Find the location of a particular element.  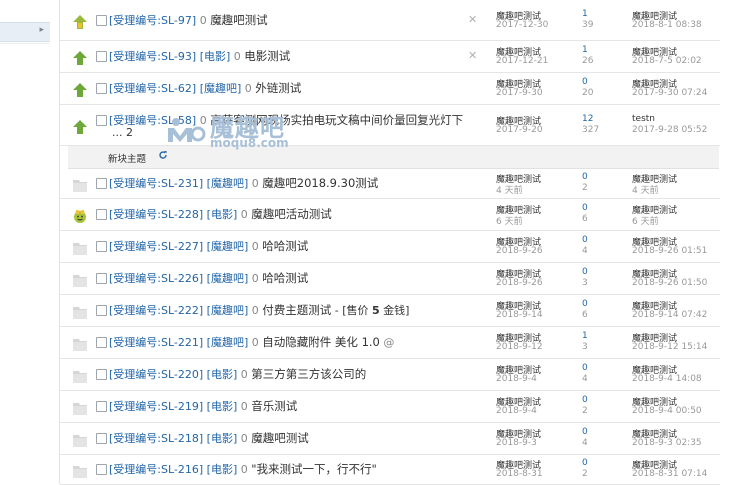

new-threads-bar: 新块主题 is located at coordinates (393, 157).